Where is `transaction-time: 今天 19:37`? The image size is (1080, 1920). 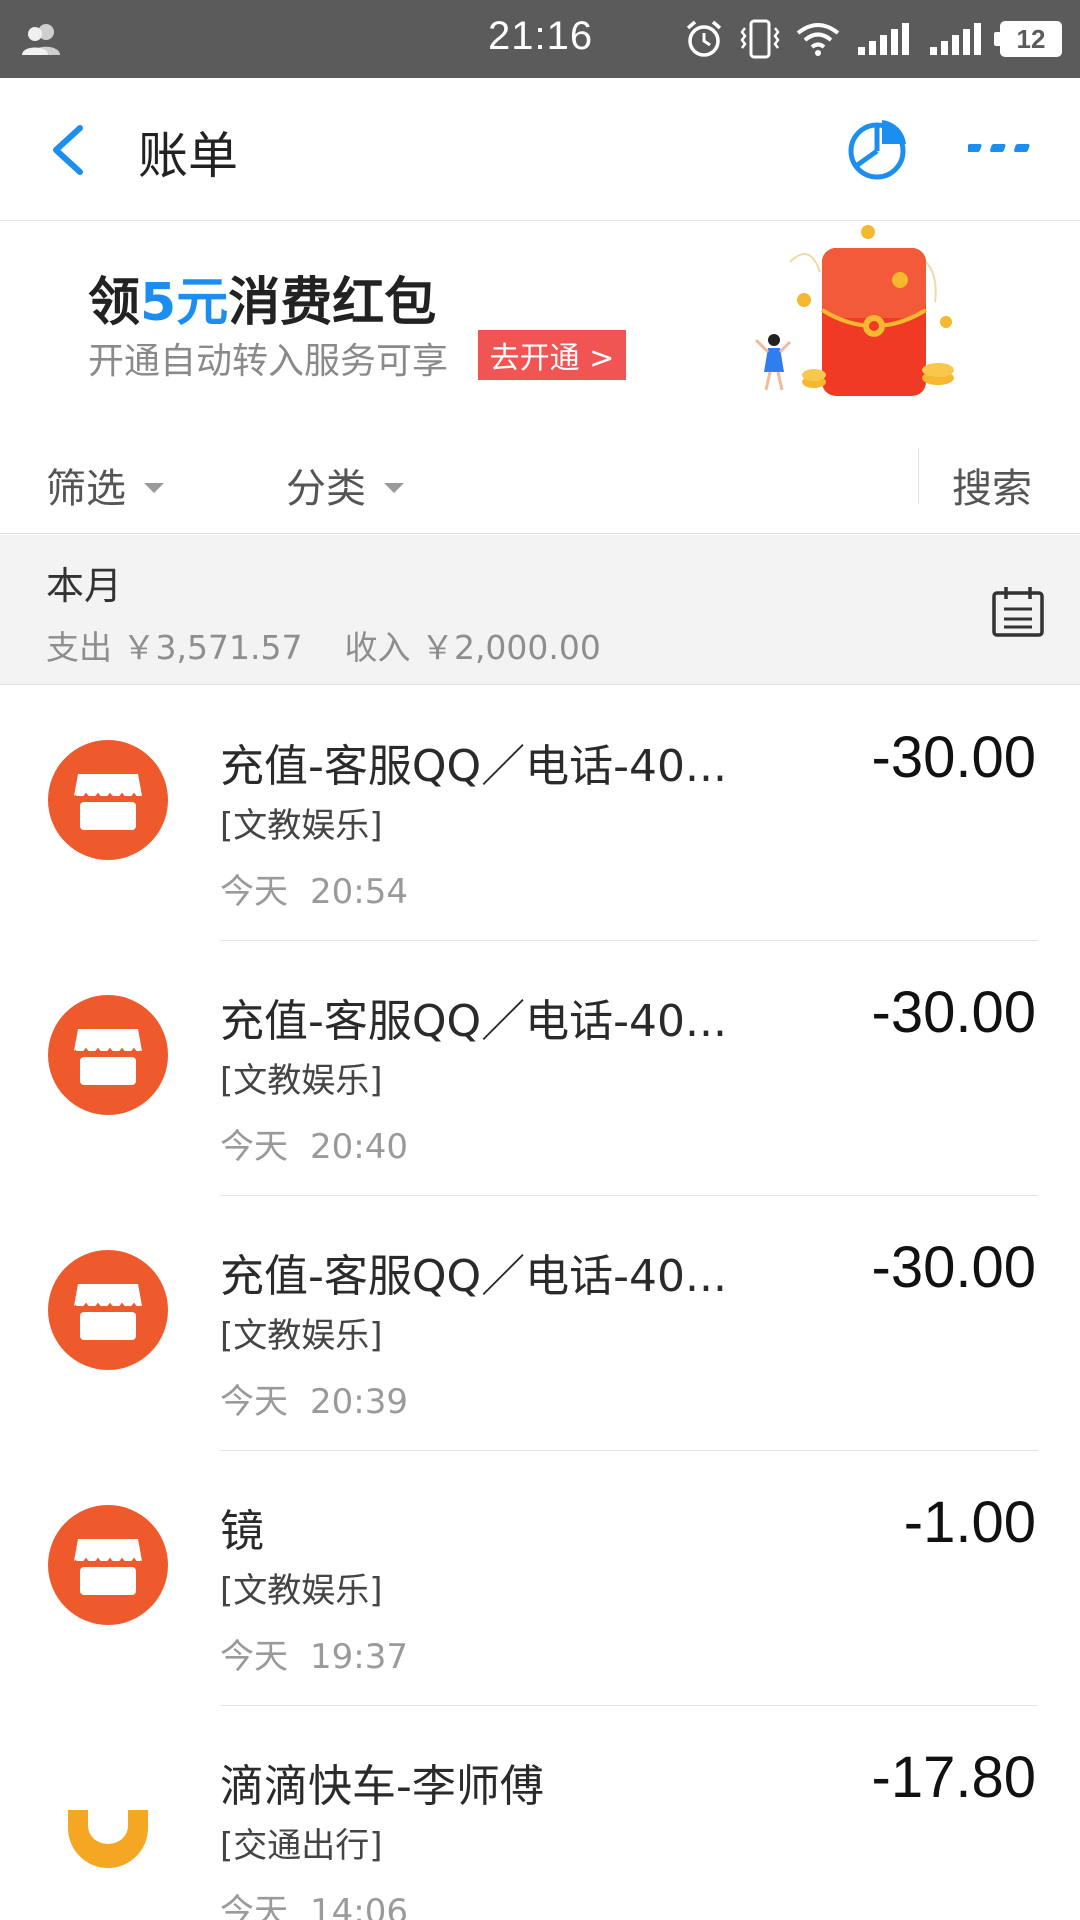 transaction-time: 今天 19:37 is located at coordinates (314, 1653).